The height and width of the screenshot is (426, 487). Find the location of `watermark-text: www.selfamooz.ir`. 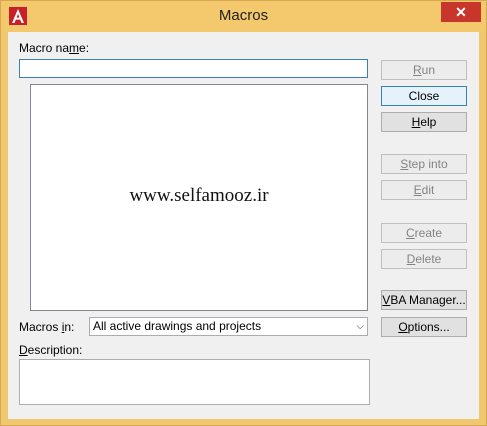

watermark-text: www.selfamooz.ir is located at coordinates (199, 195).